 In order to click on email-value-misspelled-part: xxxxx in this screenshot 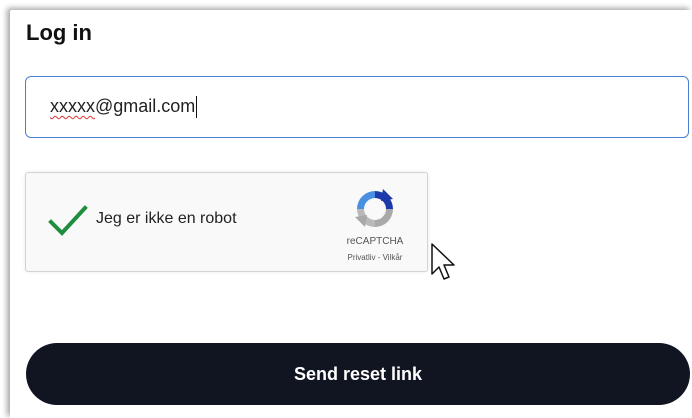, I will do `click(72, 105)`.